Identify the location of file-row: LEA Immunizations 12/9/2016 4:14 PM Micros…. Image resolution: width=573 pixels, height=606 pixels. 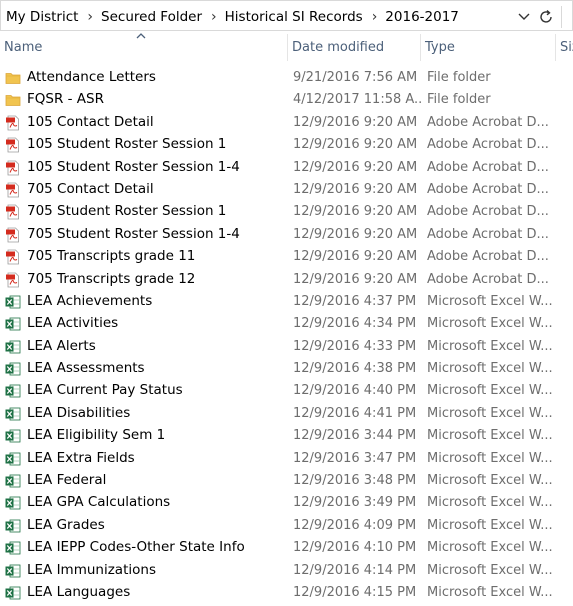
(286, 571).